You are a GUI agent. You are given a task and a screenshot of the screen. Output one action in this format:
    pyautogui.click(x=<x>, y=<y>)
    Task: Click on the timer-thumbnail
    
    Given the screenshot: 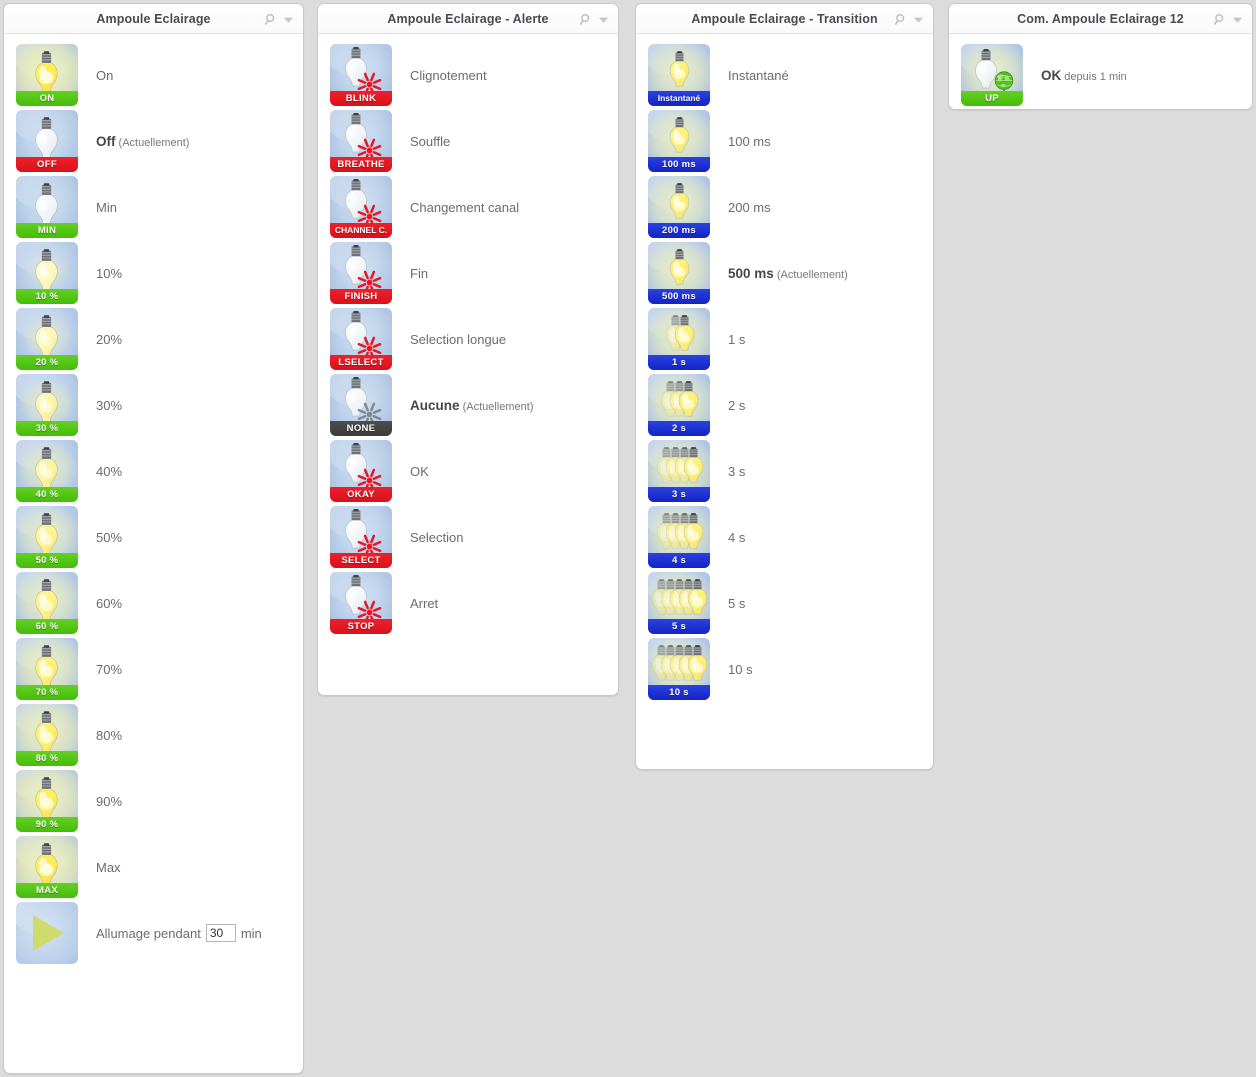 What is the action you would take?
    pyautogui.click(x=47, y=933)
    